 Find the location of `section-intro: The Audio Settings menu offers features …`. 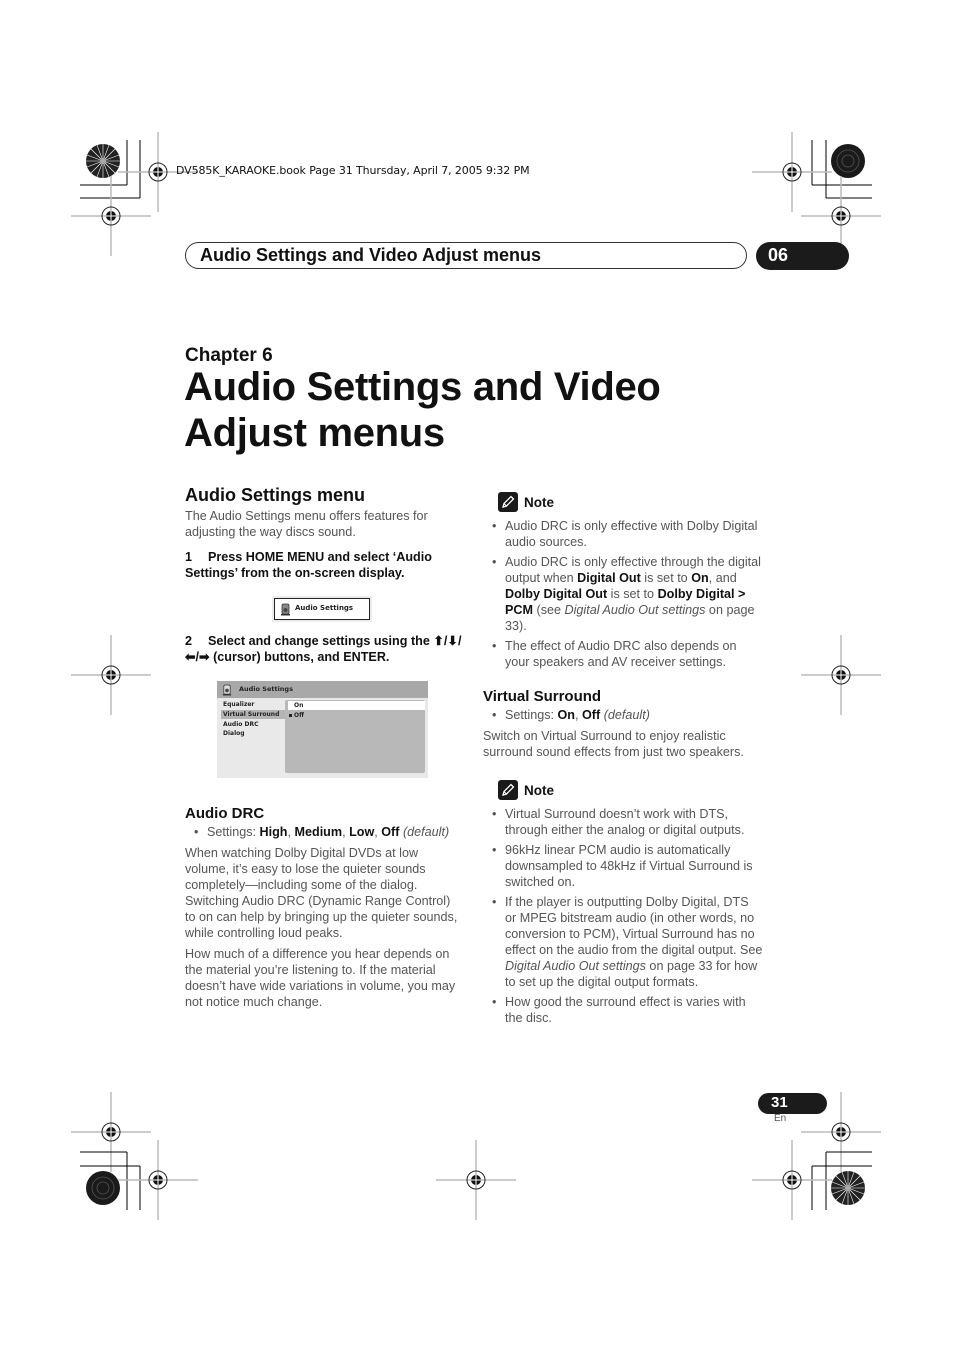

section-intro: The Audio Settings menu offers features … is located at coordinates (306, 524).